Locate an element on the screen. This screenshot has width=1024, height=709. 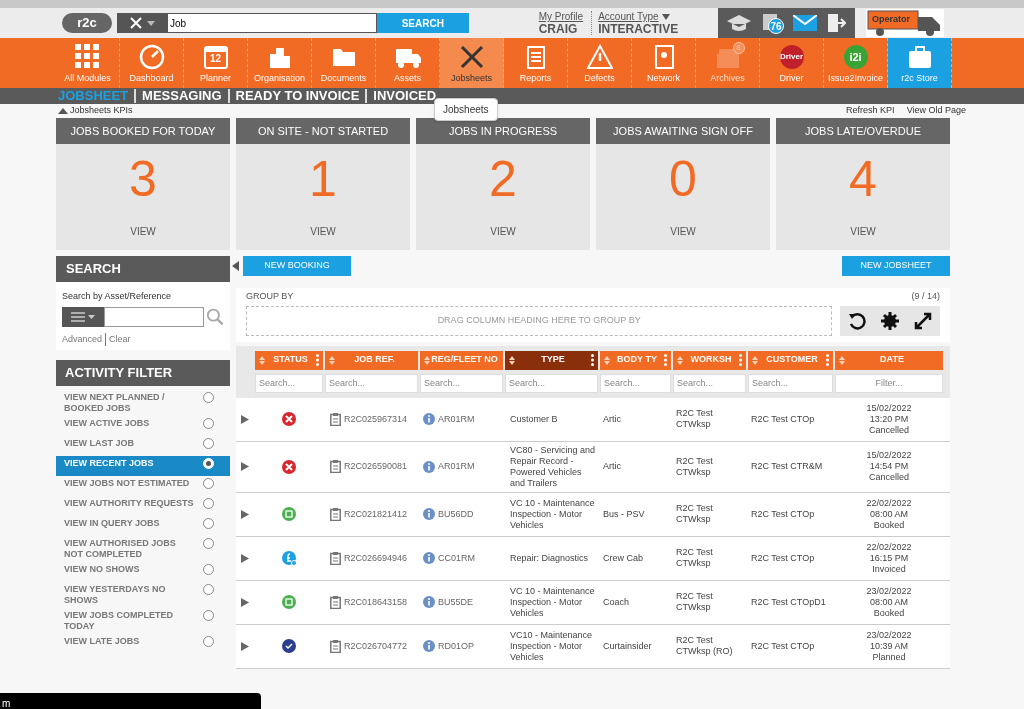
advanced-link: Advanced is located at coordinates (82, 339).